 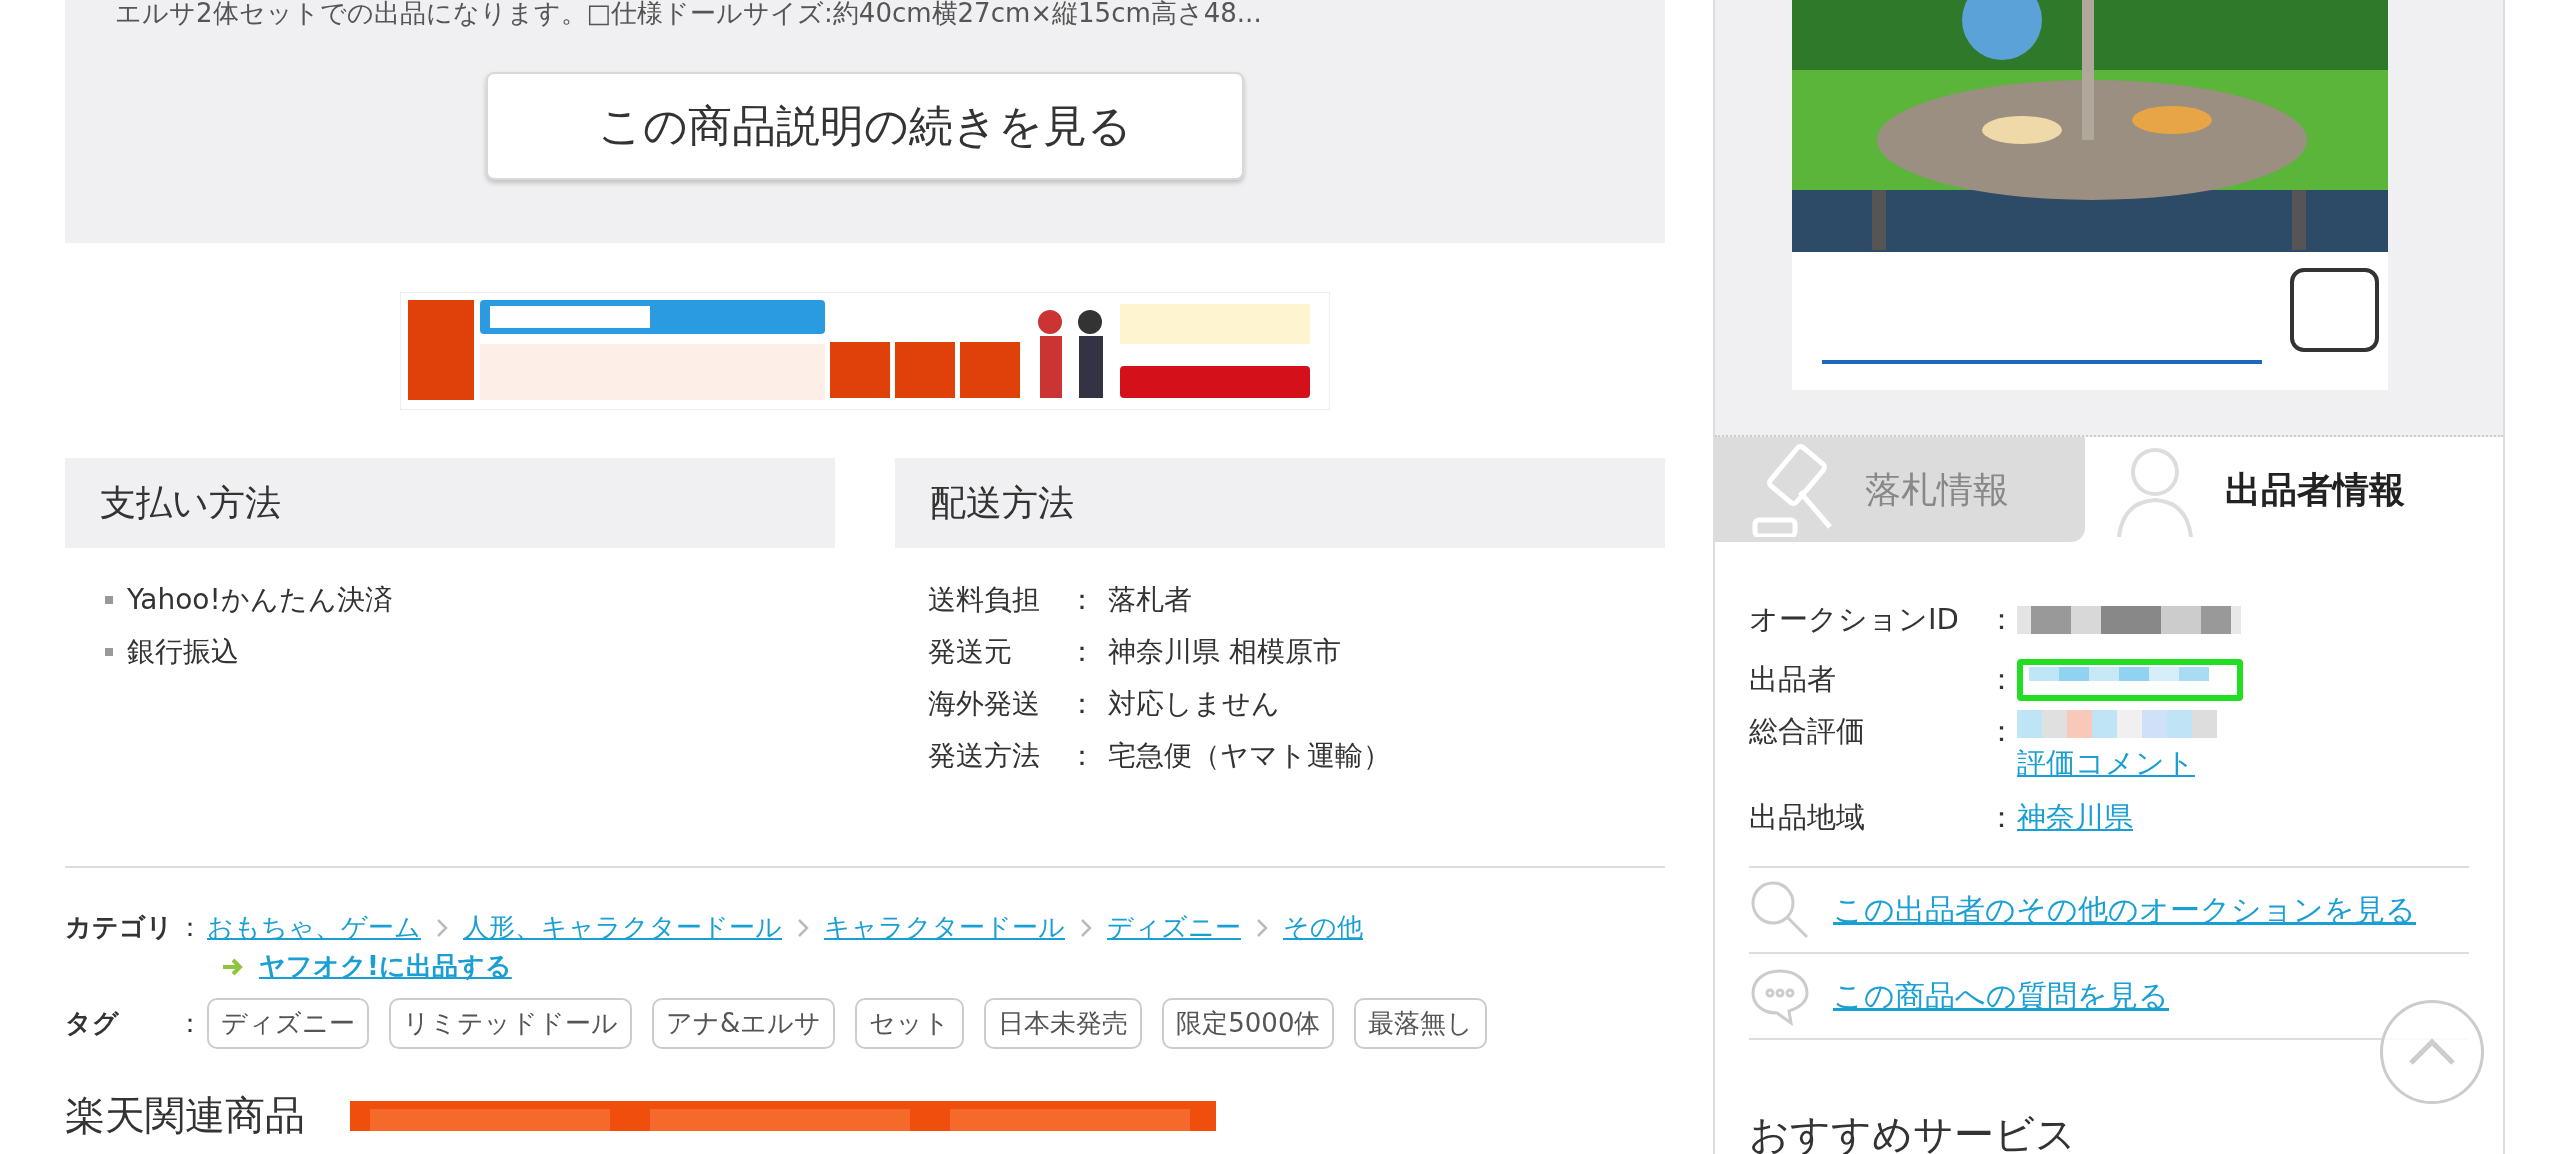 What do you see at coordinates (744, 1023) in the screenshot?
I see `tag-chip: アナ&エルサ` at bounding box center [744, 1023].